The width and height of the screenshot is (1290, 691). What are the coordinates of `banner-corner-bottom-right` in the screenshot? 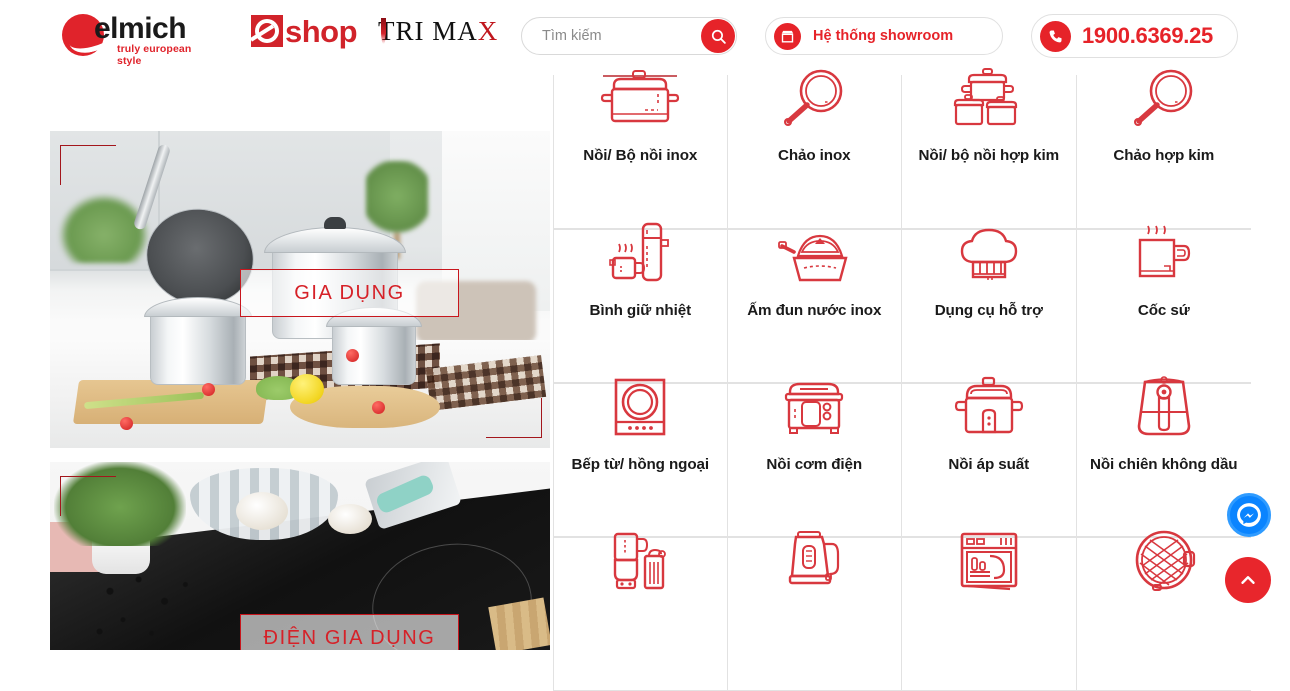 It's located at (514, 418).